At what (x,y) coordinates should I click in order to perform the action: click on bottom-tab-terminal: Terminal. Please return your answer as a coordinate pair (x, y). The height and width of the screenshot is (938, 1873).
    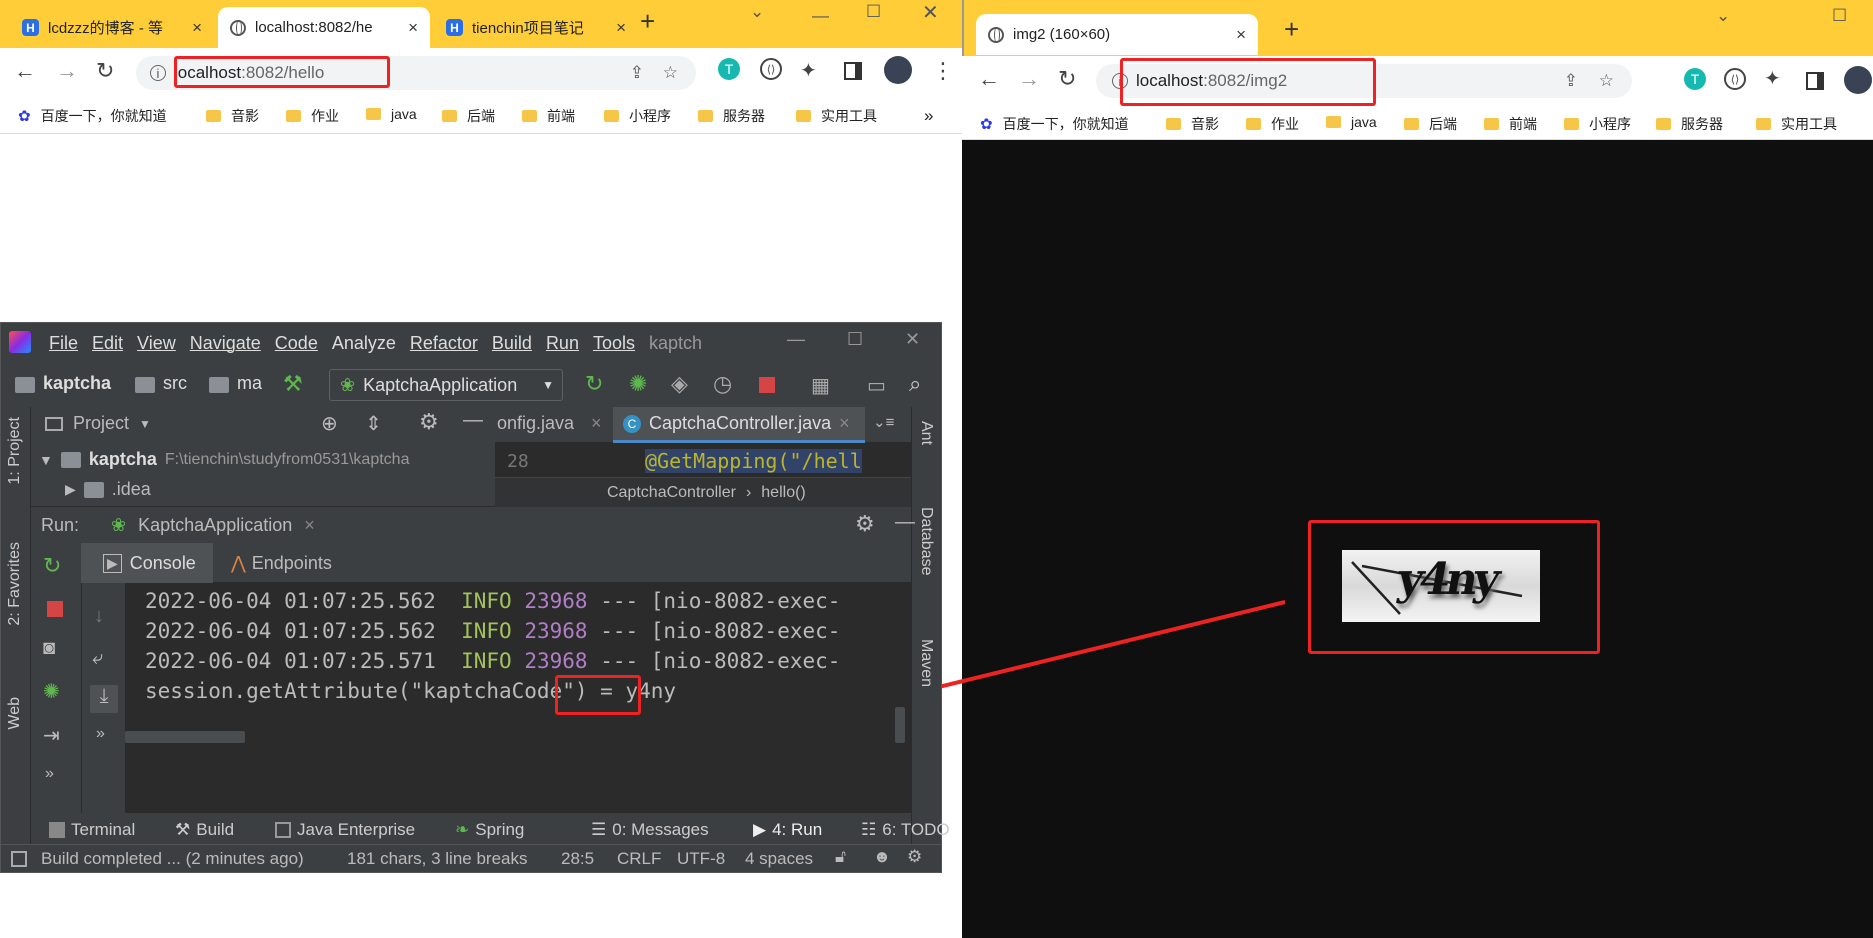
    Looking at the image, I should click on (92, 830).